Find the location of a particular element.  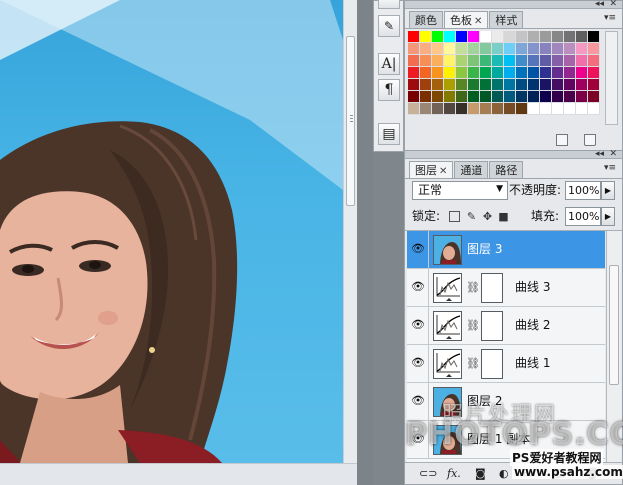

lock-position-icon: ✥ is located at coordinates (487, 216).